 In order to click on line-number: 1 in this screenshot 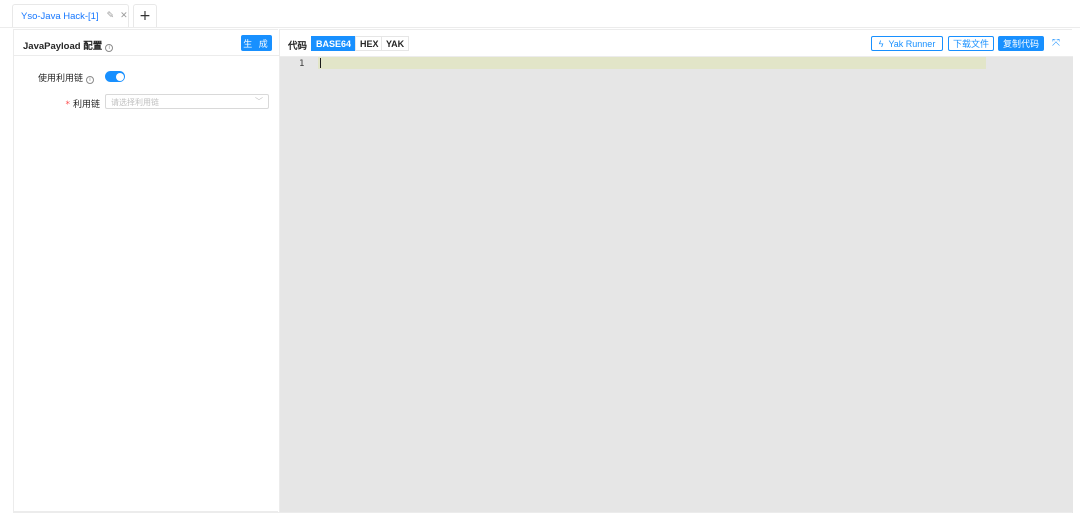, I will do `click(302, 64)`.